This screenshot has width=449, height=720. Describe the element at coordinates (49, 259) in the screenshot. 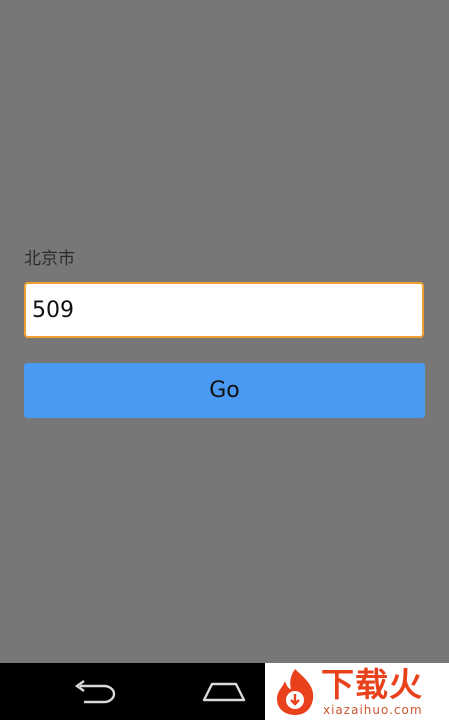

I see `city-label: 北京市` at that location.